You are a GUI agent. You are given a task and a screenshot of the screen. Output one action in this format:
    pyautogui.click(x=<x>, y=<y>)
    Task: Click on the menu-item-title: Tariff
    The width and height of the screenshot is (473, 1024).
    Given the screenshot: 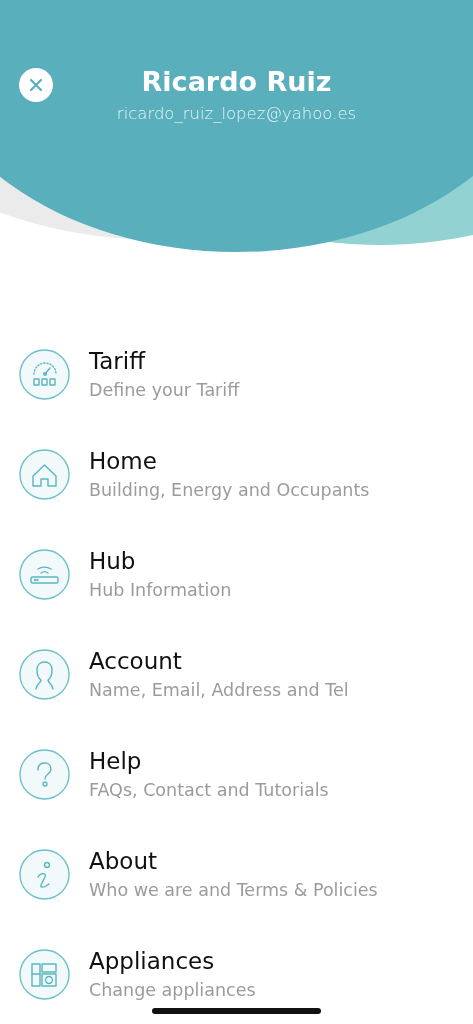 What is the action you would take?
    pyautogui.click(x=118, y=361)
    